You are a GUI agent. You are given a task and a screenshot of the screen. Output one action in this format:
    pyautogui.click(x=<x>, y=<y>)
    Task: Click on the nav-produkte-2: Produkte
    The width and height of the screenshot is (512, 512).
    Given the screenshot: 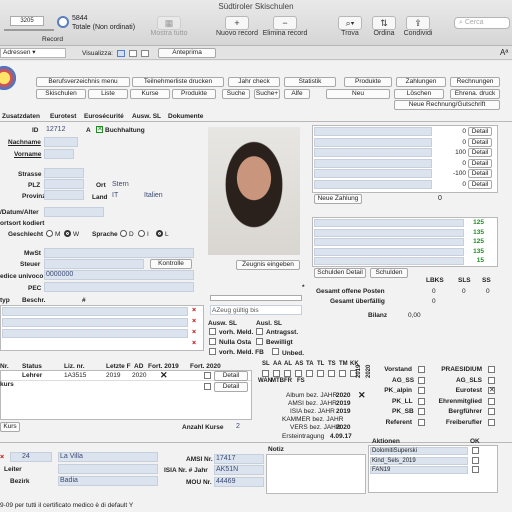 What is the action you would take?
    pyautogui.click(x=194, y=94)
    